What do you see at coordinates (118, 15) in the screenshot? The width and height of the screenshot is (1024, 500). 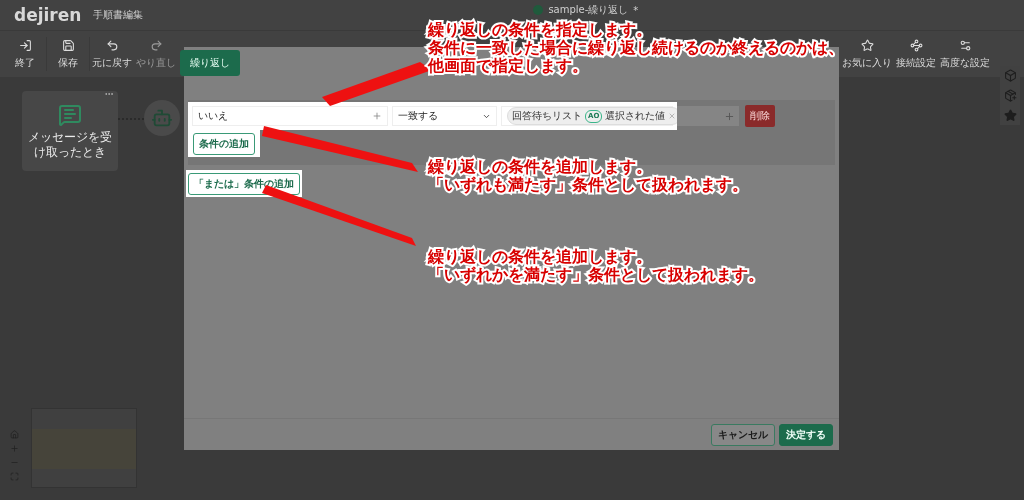 I see `page-title: 手順書編集` at bounding box center [118, 15].